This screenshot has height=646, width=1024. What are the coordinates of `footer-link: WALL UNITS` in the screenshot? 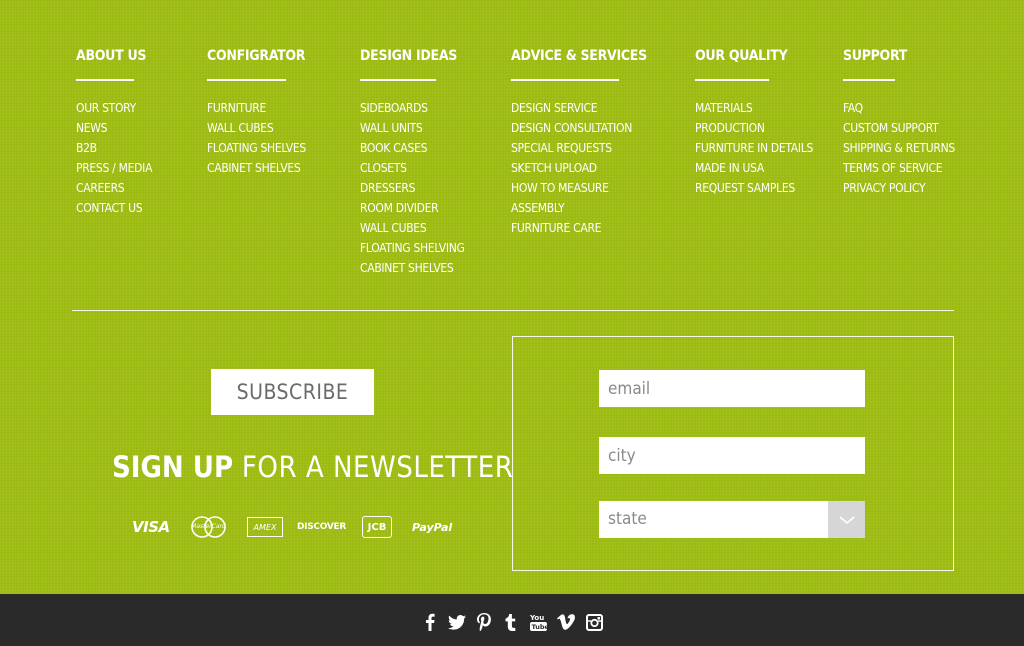 It's located at (398, 128).